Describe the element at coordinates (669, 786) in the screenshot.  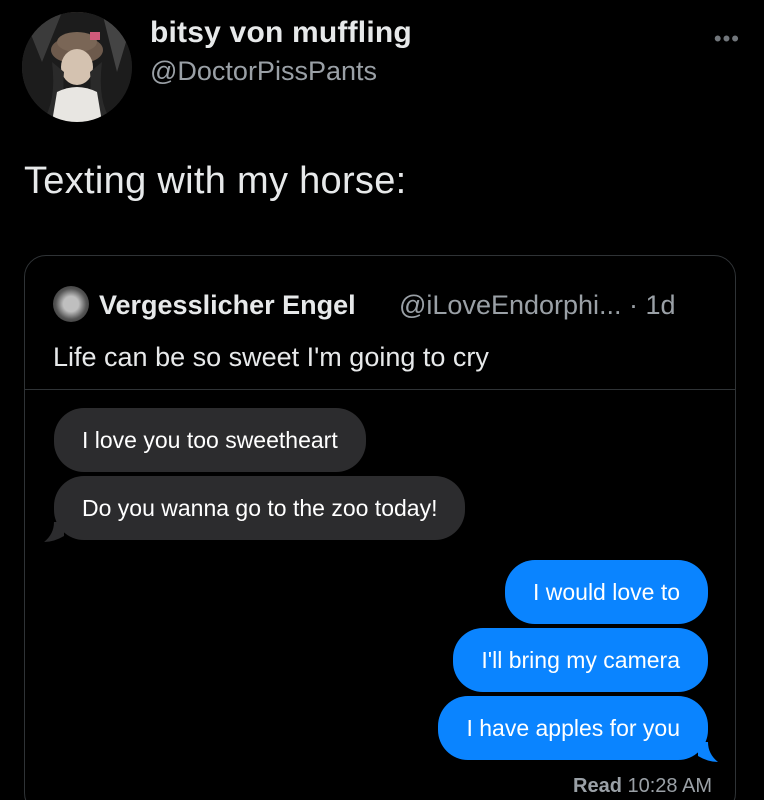
I see `read-time: 10:28 AM` at that location.